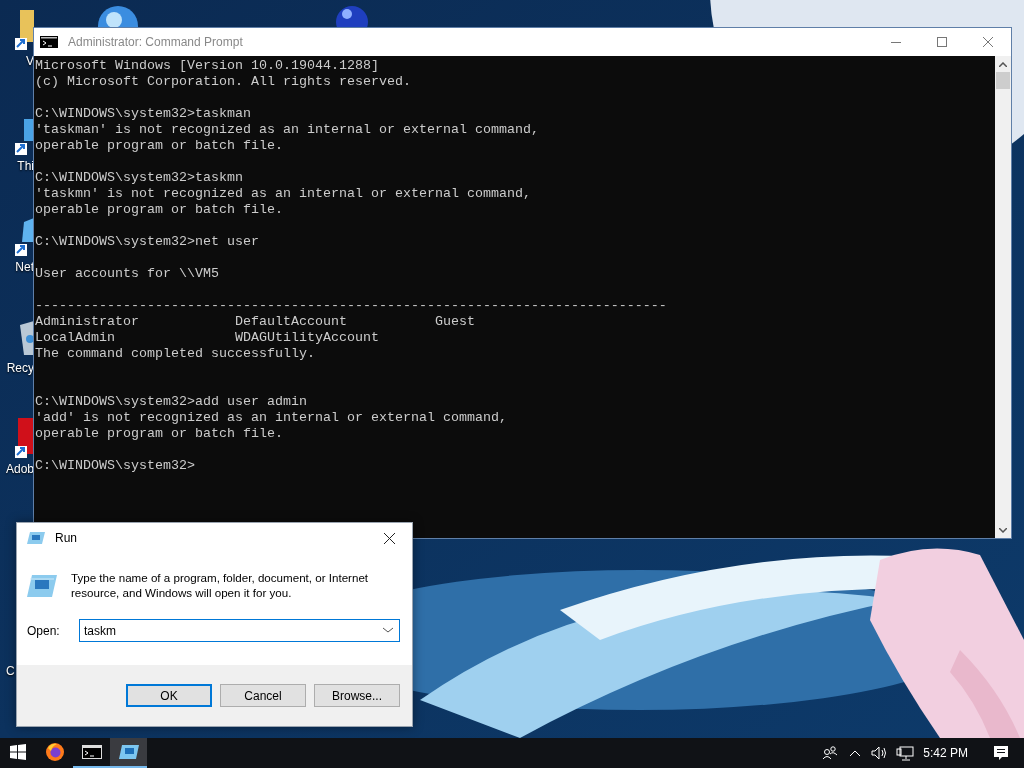  I want to click on console-line: 'add' is not recognized as an internal or external command,, so click(271, 418).